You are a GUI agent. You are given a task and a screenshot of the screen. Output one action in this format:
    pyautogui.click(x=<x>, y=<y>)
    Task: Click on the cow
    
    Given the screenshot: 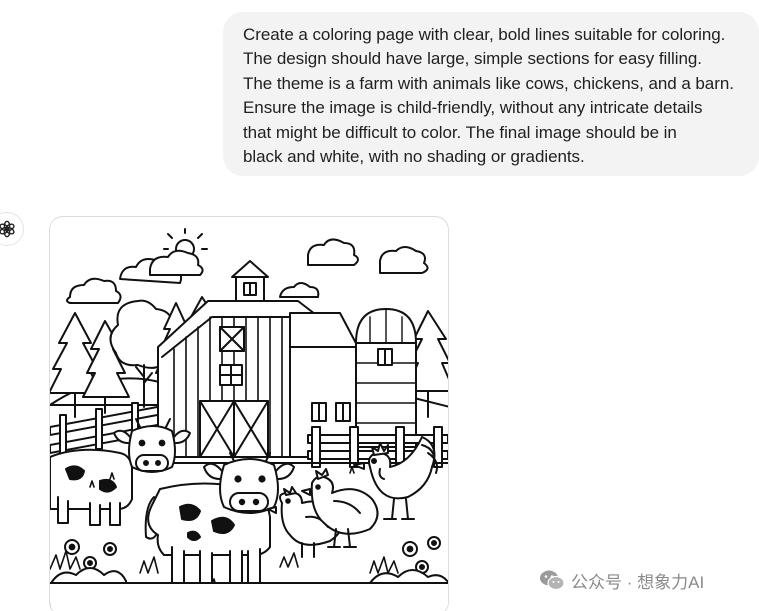 What is the action you would take?
    pyautogui.click(x=219, y=519)
    